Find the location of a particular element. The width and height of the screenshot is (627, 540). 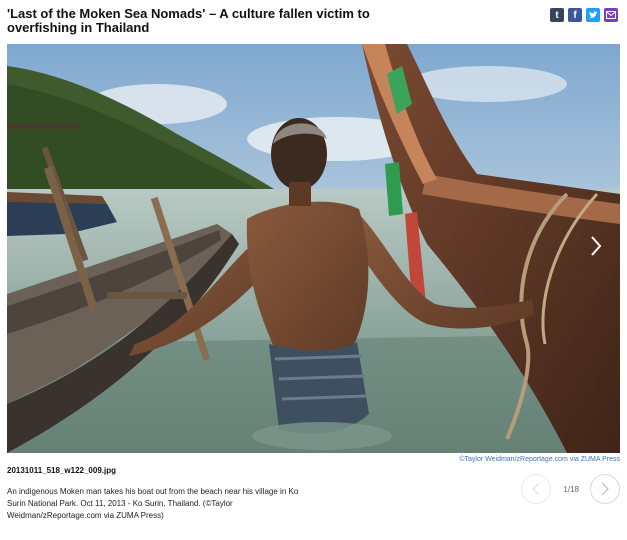

photo-filename: 20131011_518_w122_009.jpg is located at coordinates (61, 470).